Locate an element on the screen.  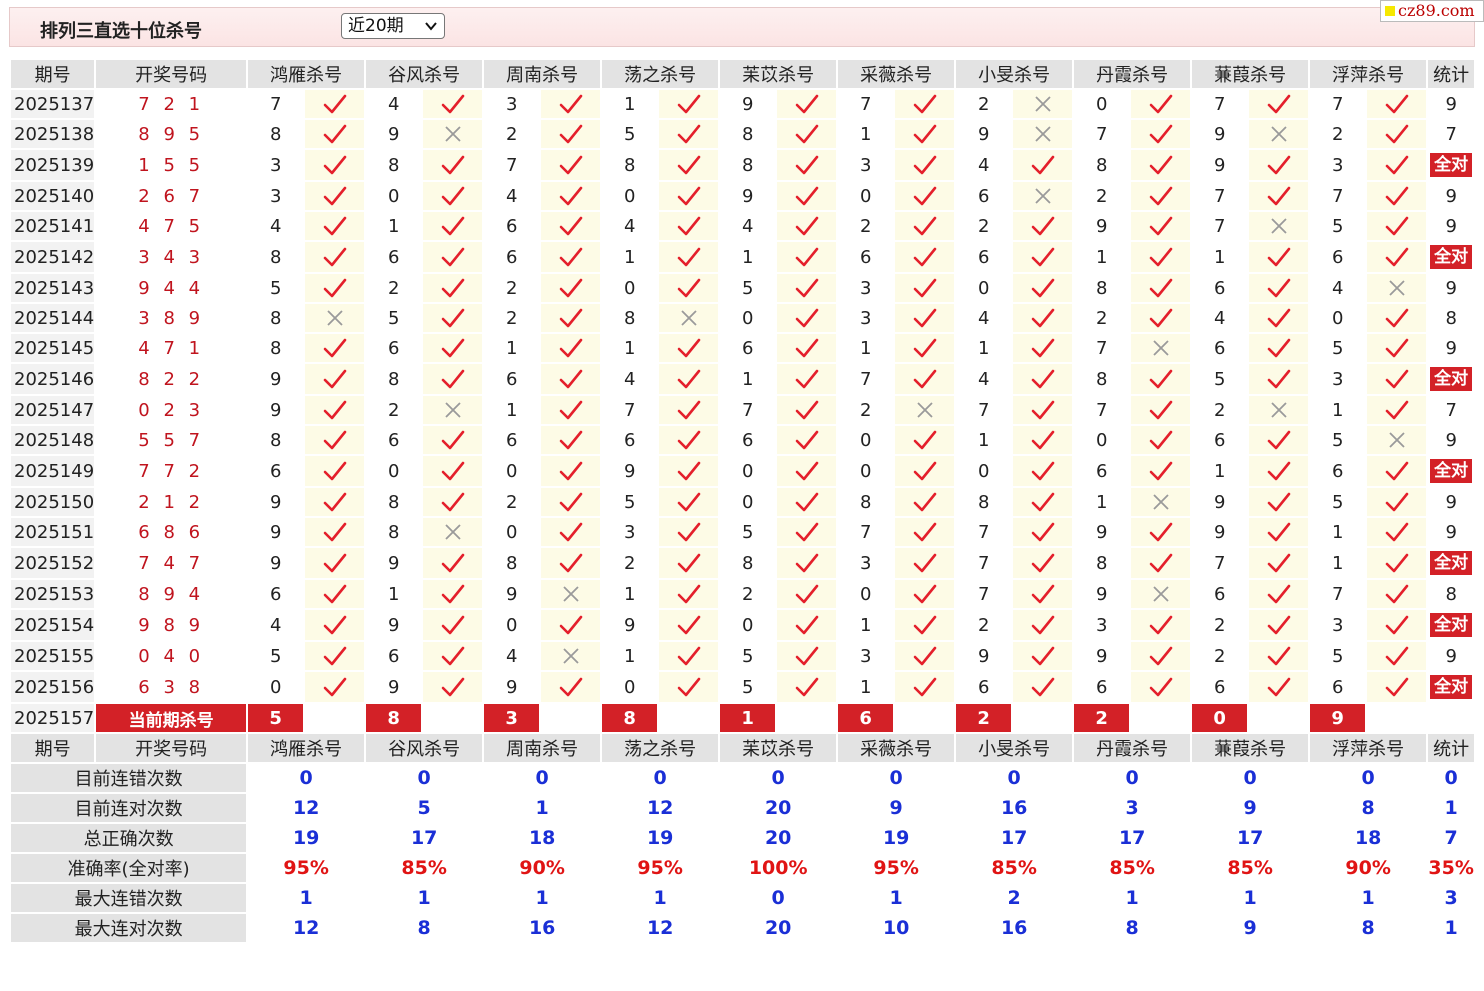
stats-value: 85% is located at coordinates (1014, 868).